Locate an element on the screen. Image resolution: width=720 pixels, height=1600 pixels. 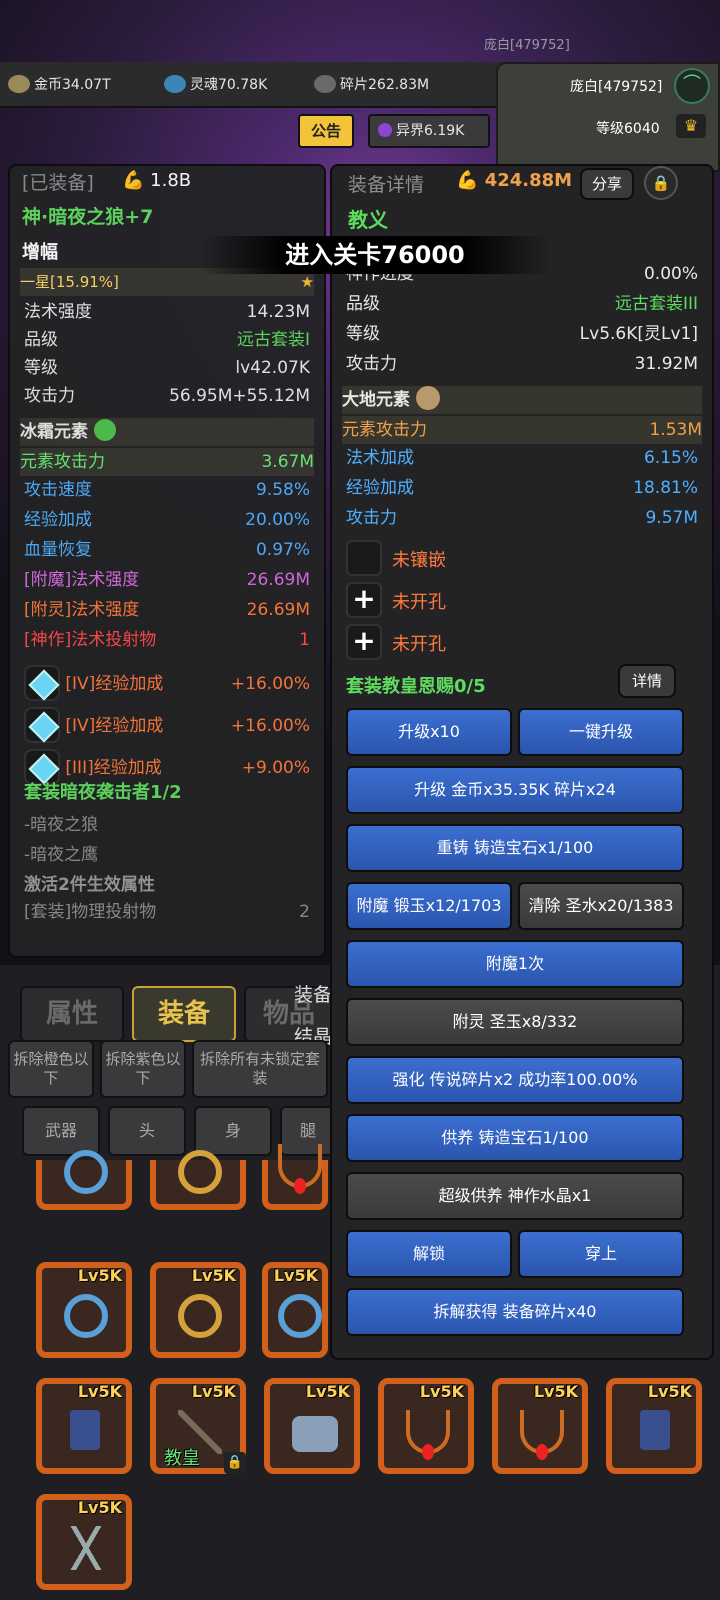
dismantle-purple-button: 拆除紫色以下 is located at coordinates (143, 1069).